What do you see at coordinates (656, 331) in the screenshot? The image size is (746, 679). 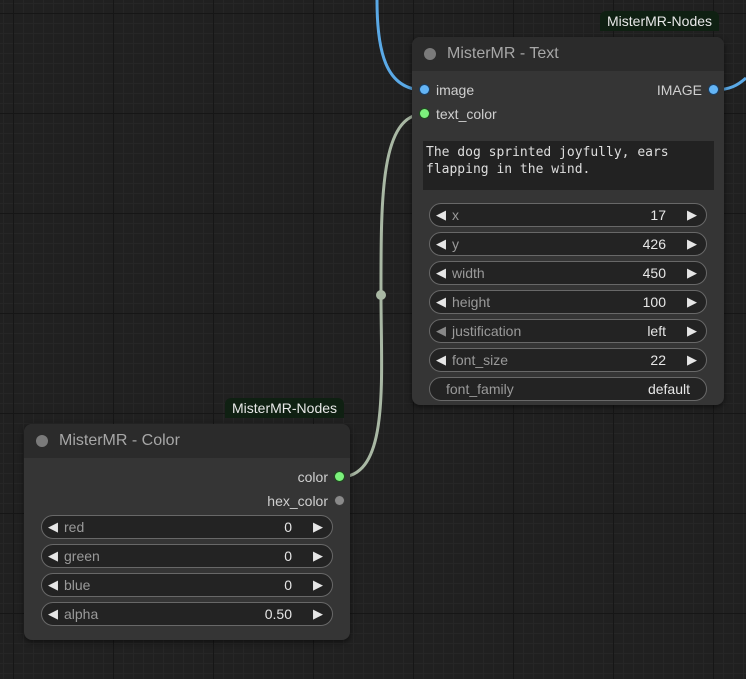 I see `widget-justification-value: left` at bounding box center [656, 331].